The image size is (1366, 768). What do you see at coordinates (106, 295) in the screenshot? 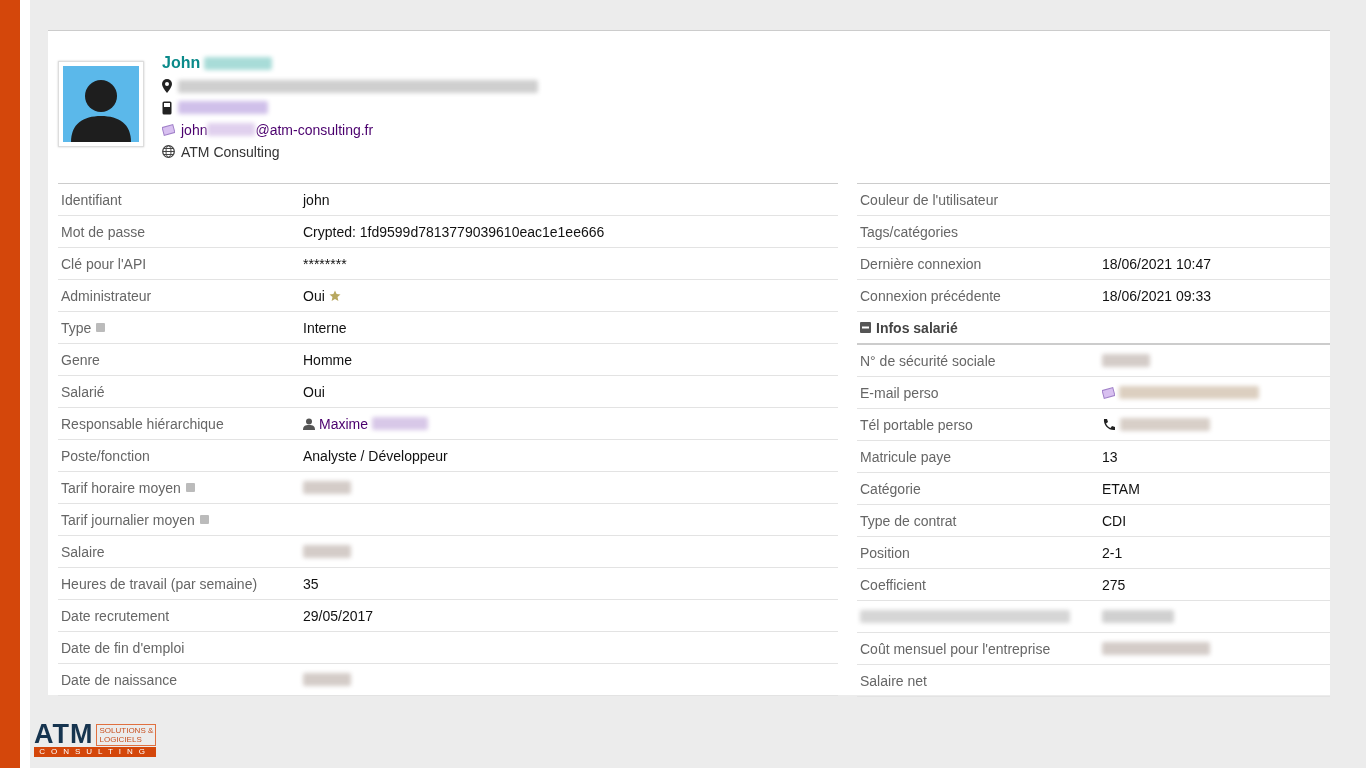
I see `field-label: Administrateur` at bounding box center [106, 295].